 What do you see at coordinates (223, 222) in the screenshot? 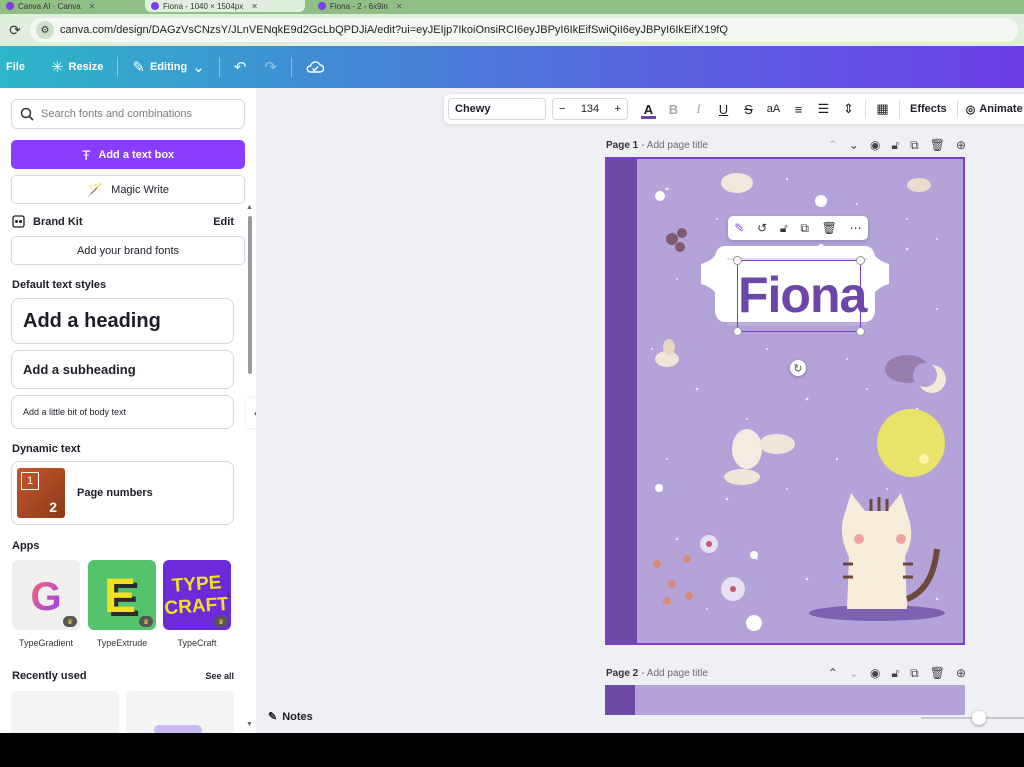
I see `brand-kit-edit-link: Edit` at bounding box center [223, 222].